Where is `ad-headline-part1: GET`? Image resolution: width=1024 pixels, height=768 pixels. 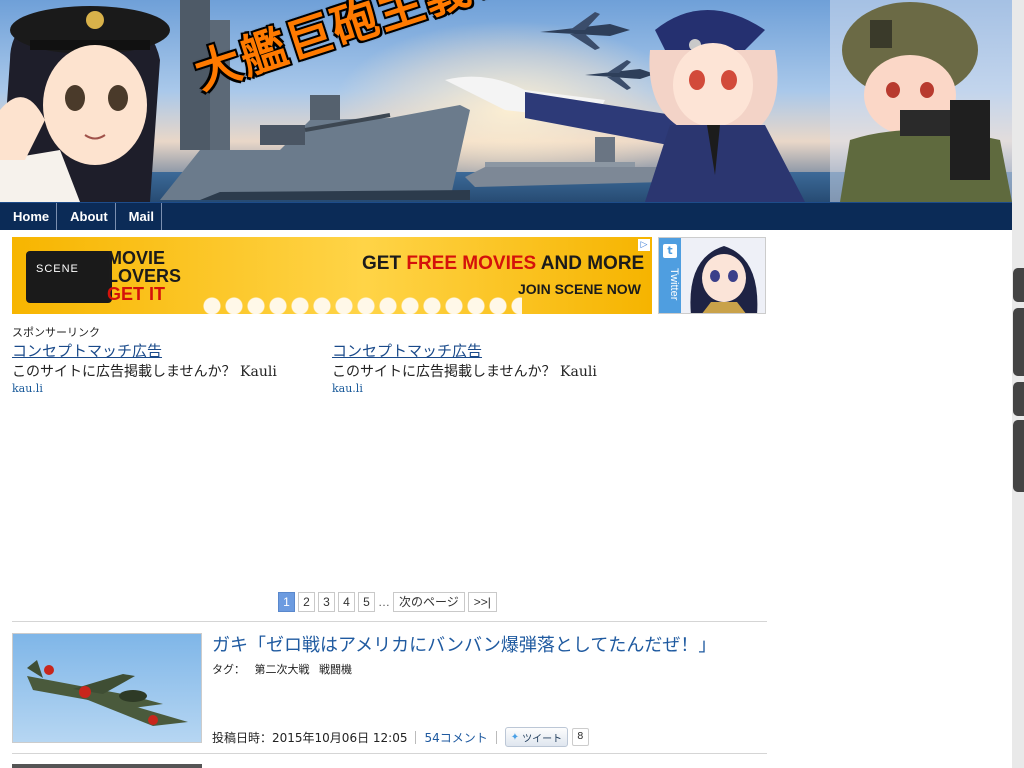
ad-headline-part1: GET is located at coordinates (384, 263).